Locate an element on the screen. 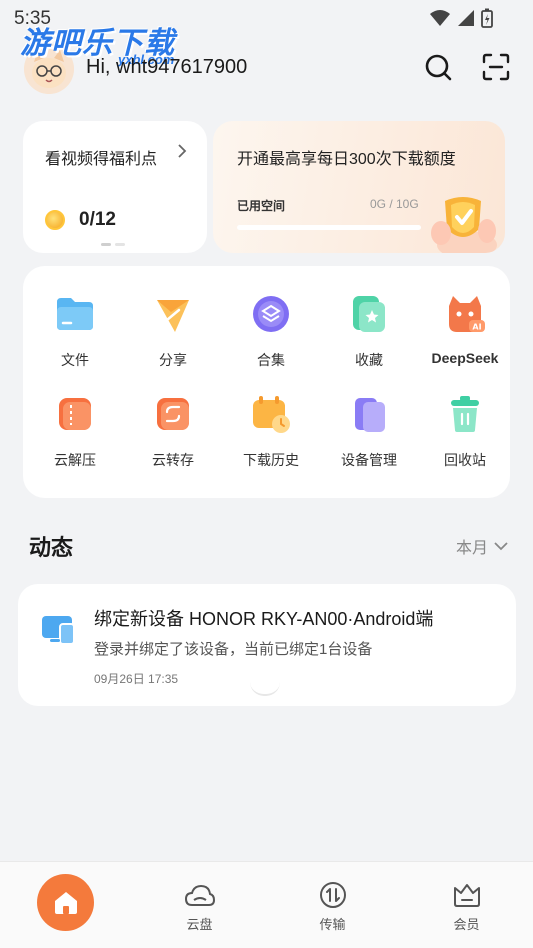 The width and height of the screenshot is (533, 948). vip-promo: 开通最高享每日300次下载额度 is located at coordinates (346, 159).